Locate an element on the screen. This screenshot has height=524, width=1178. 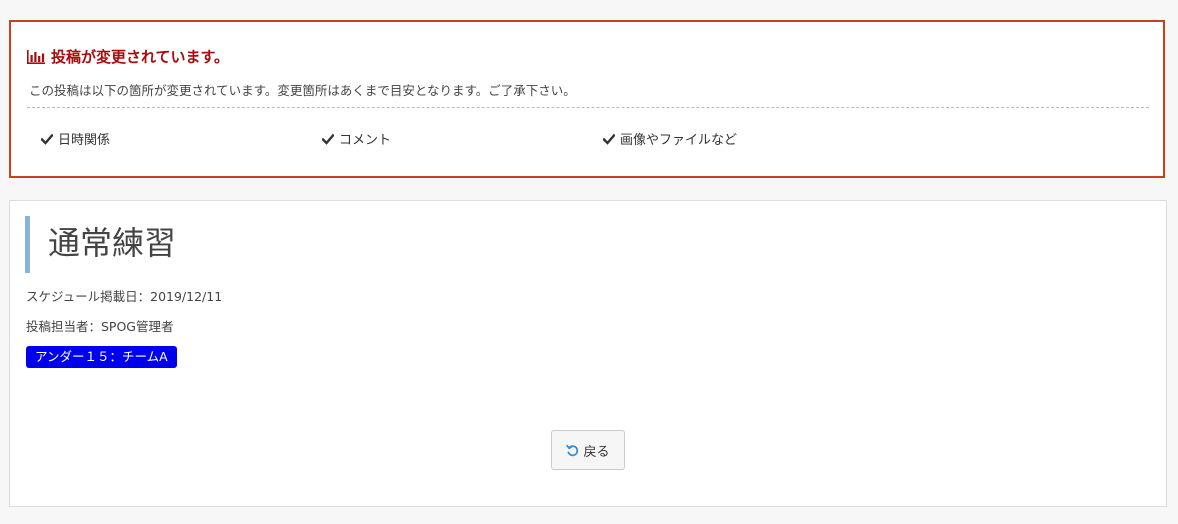
change-item-label: コメント is located at coordinates (365, 140).